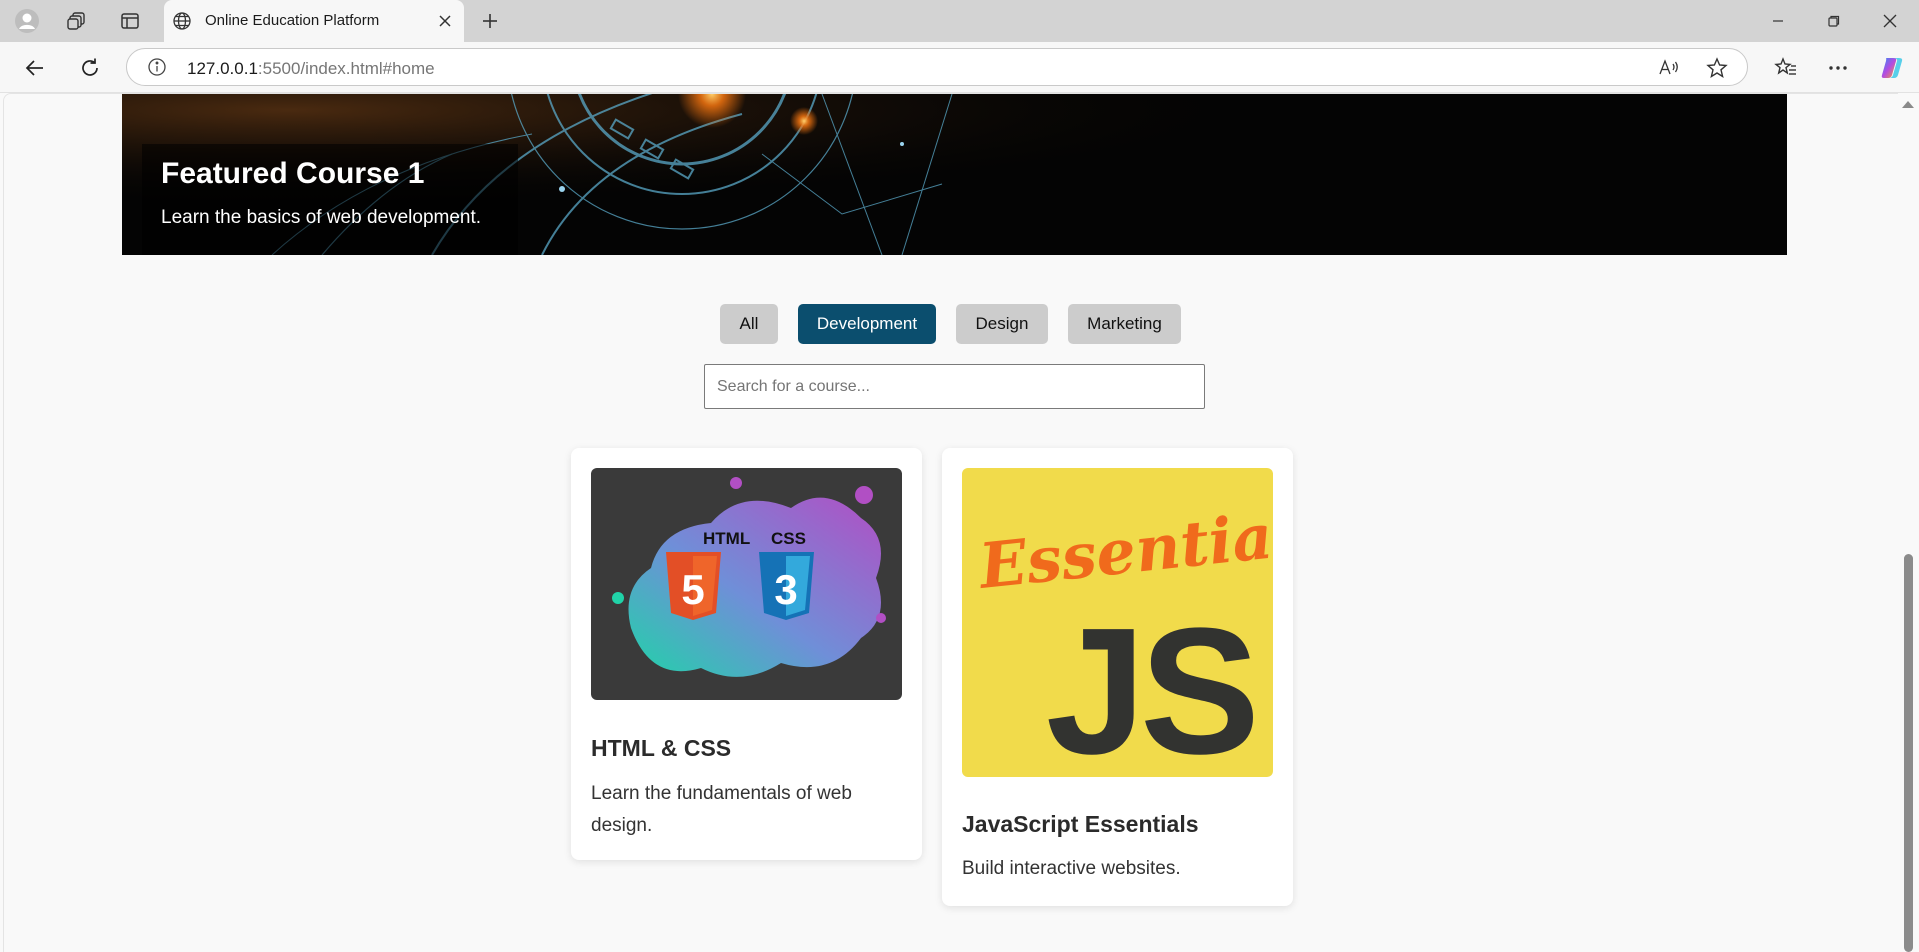  Describe the element at coordinates (937, 67) in the screenshot. I see `address-bar: 127.0.0.1:5500/index.html#home` at that location.